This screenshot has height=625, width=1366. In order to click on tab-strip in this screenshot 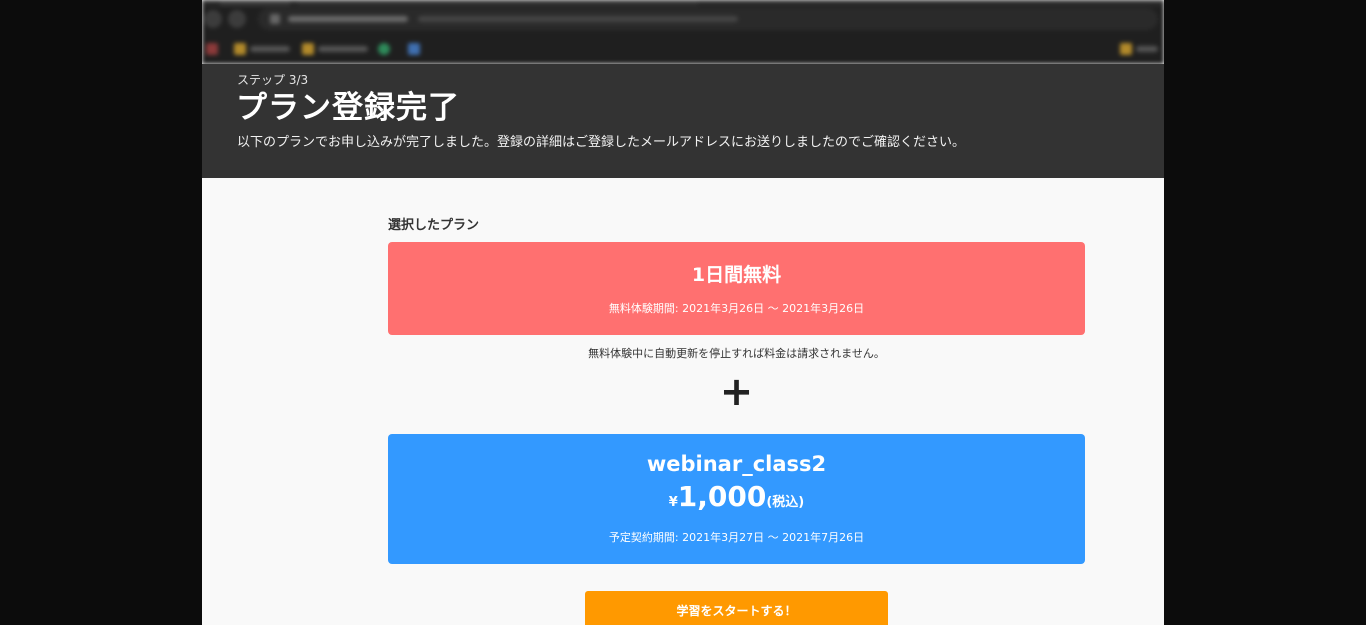, I will do `click(683, 3)`.